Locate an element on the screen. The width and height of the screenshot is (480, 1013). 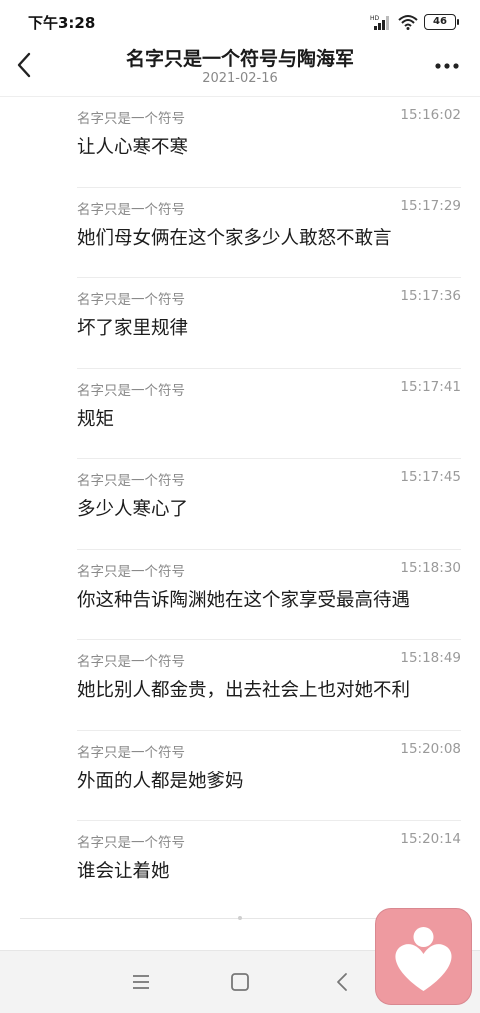
message-item: 名字只是一个符号 15:20:14 谁会让着她 is located at coordinates (240, 866).